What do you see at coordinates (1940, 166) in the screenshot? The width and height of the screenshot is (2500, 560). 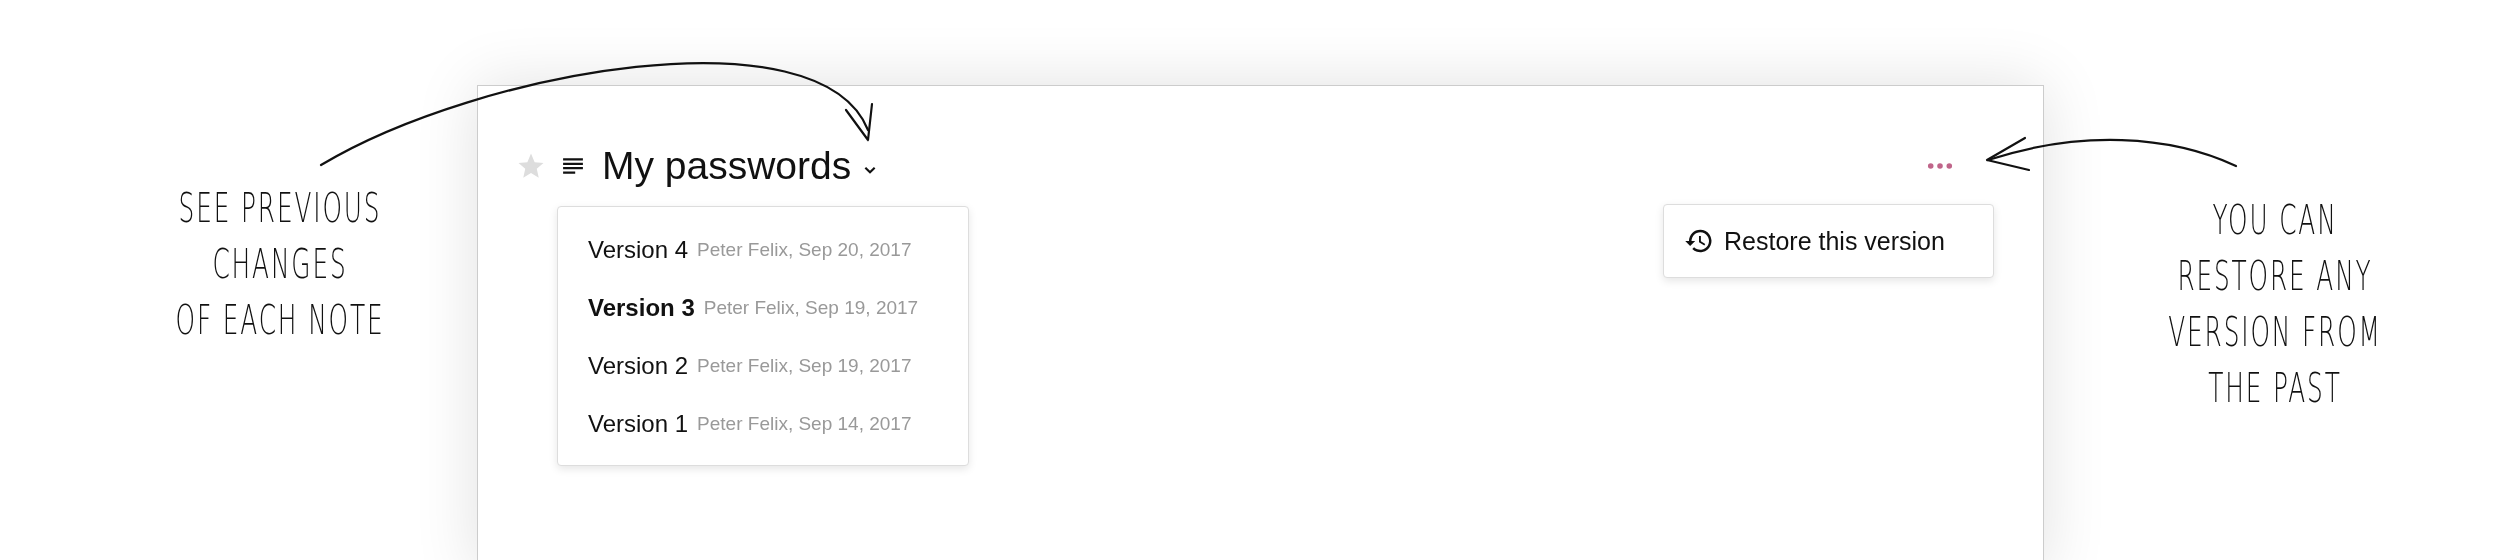 I see `more-icon` at bounding box center [1940, 166].